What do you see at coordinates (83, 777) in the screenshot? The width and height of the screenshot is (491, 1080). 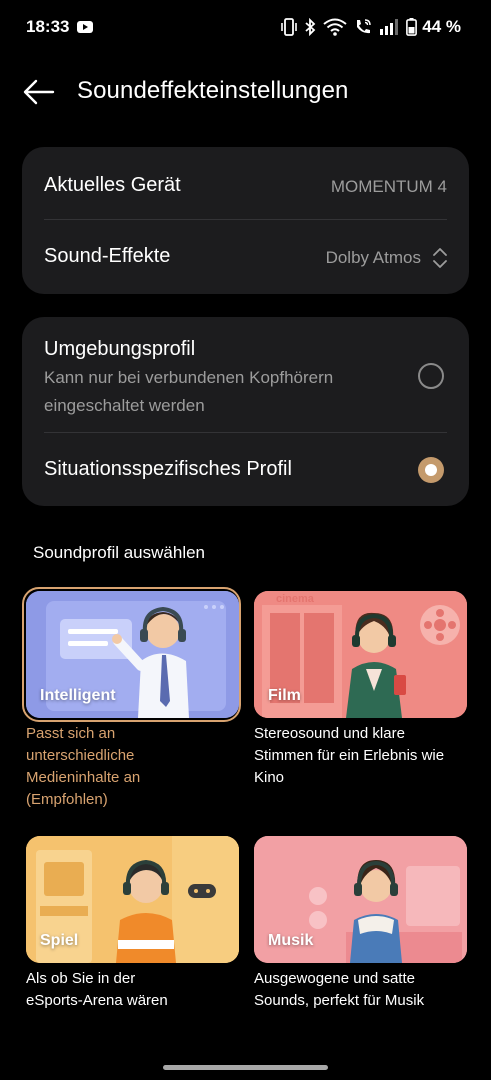 I see `desc-line: Medieninhalte an` at bounding box center [83, 777].